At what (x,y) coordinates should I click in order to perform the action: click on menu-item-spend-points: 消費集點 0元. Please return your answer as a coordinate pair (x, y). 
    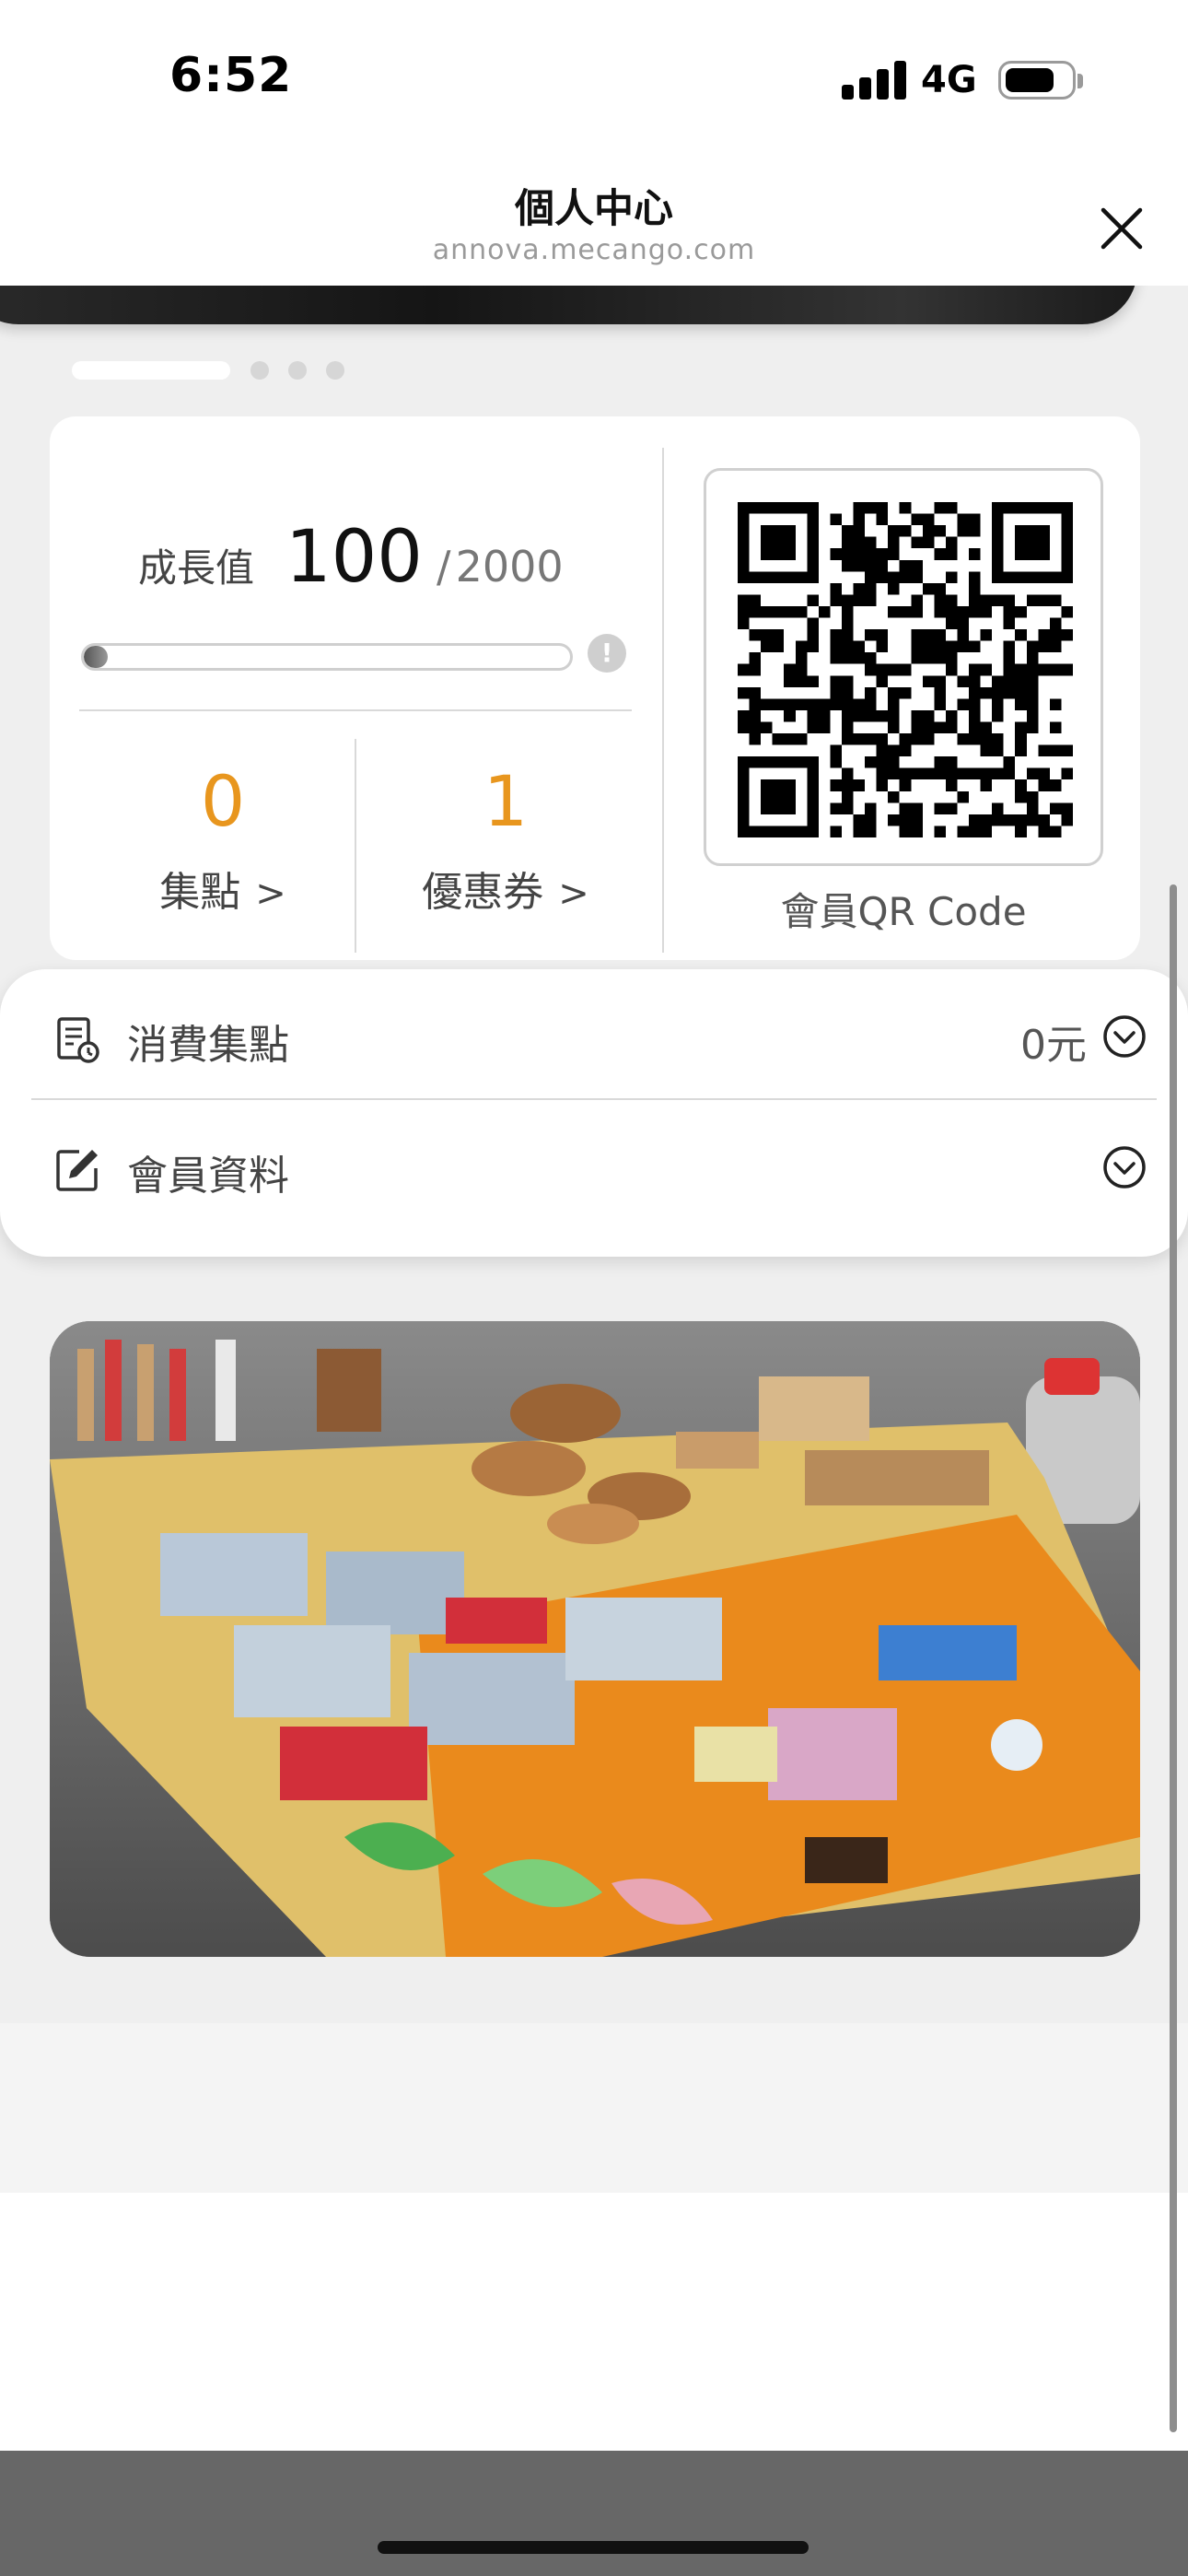
    Looking at the image, I should click on (594, 1034).